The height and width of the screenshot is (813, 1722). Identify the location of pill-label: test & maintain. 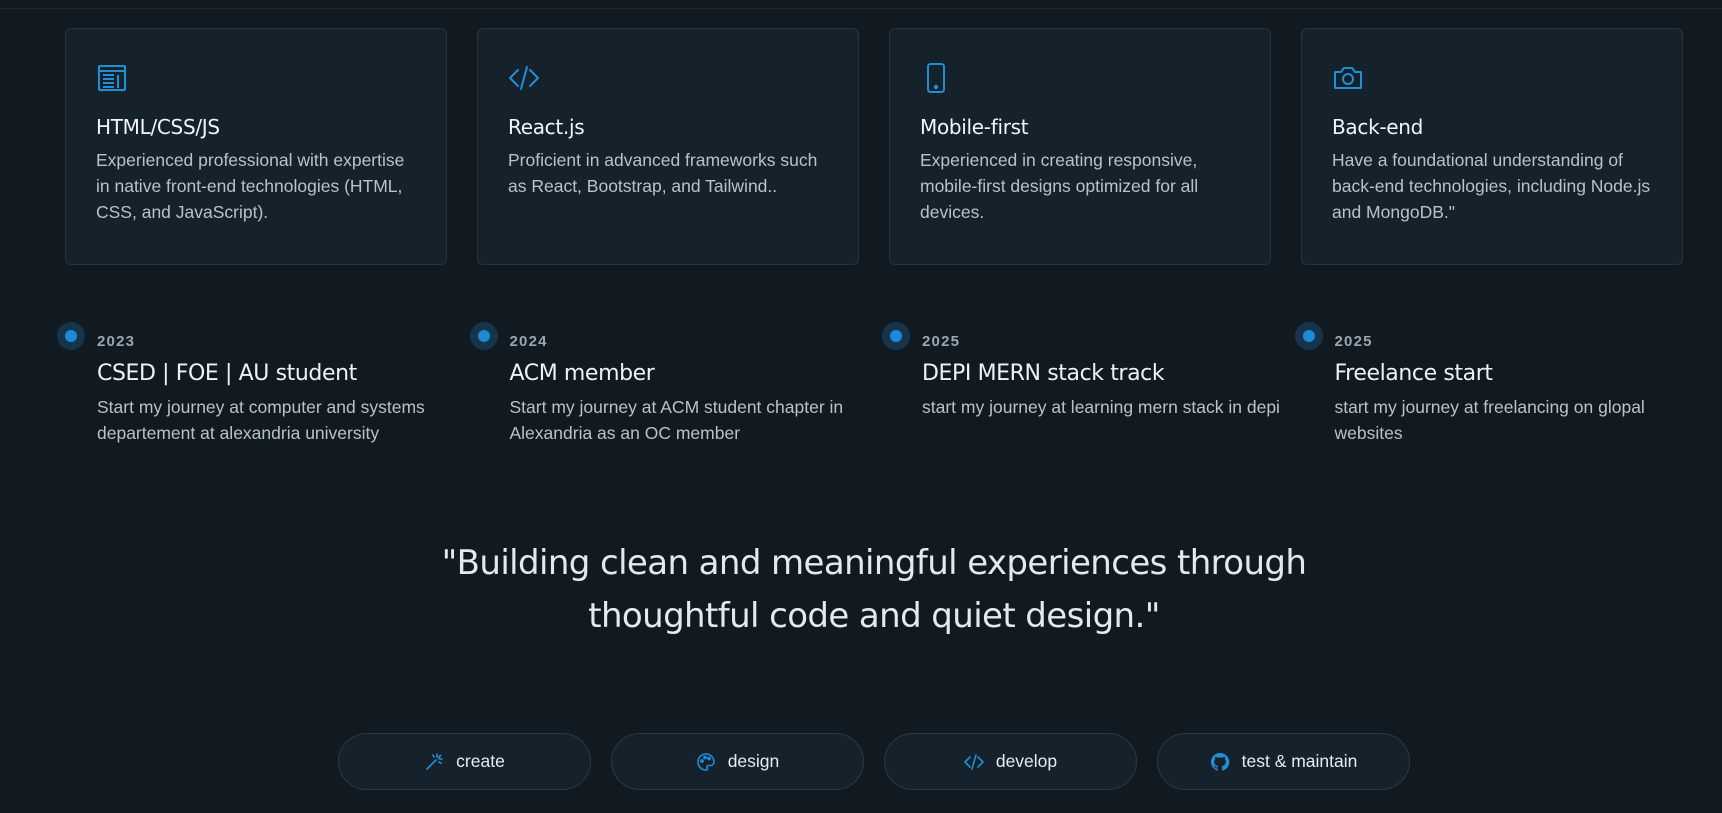
(1299, 761).